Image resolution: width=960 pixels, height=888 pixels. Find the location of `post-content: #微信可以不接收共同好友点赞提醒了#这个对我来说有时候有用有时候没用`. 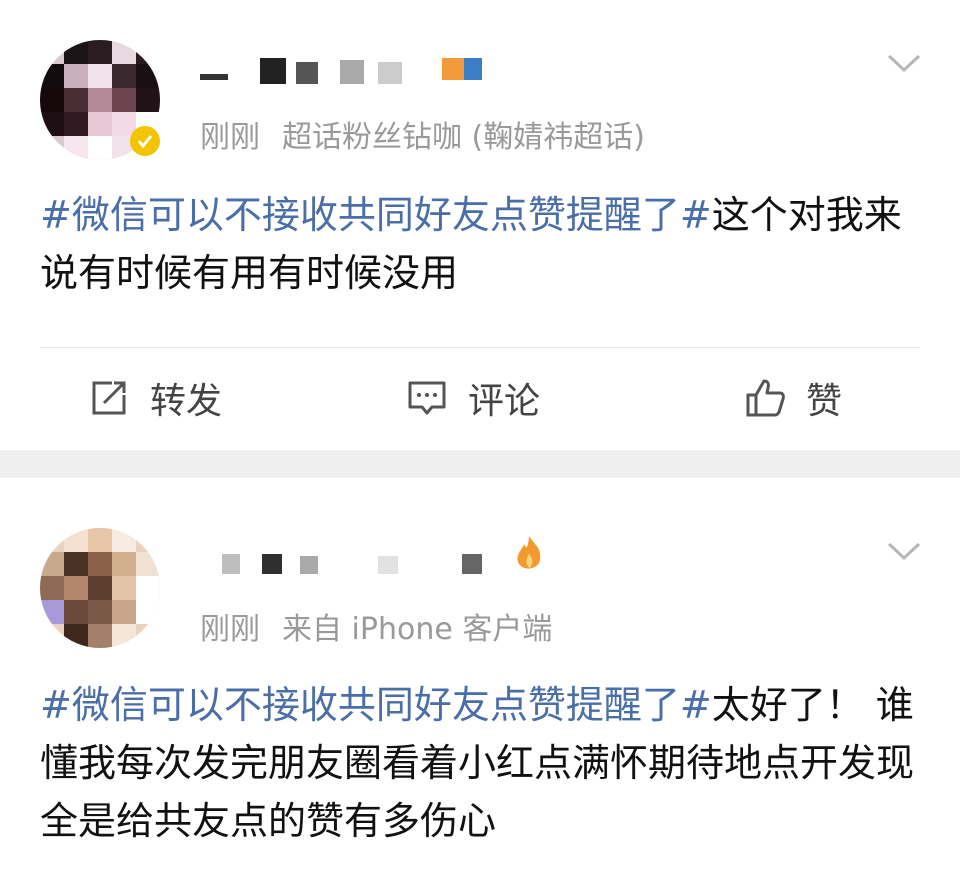

post-content: #微信可以不接收共同好友点赞提醒了#这个对我来说有时候有用有时候没用 is located at coordinates (480, 244).